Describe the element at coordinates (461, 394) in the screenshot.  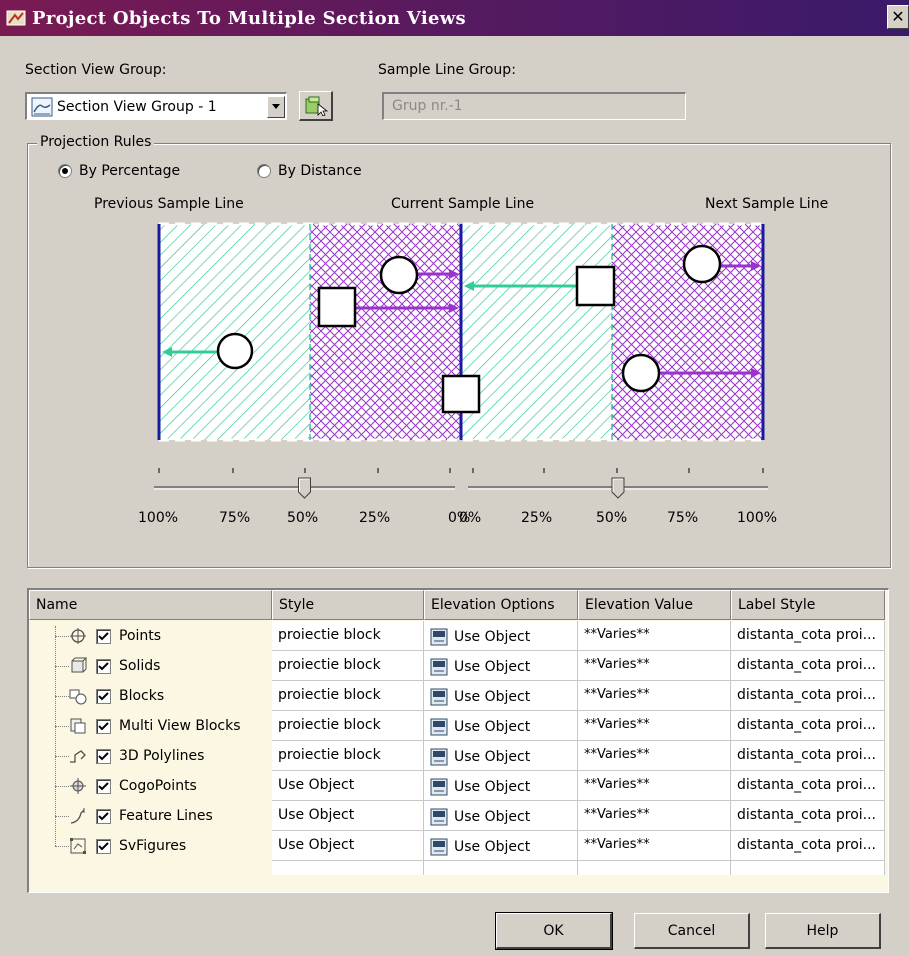
I see `object-square-icon` at that location.